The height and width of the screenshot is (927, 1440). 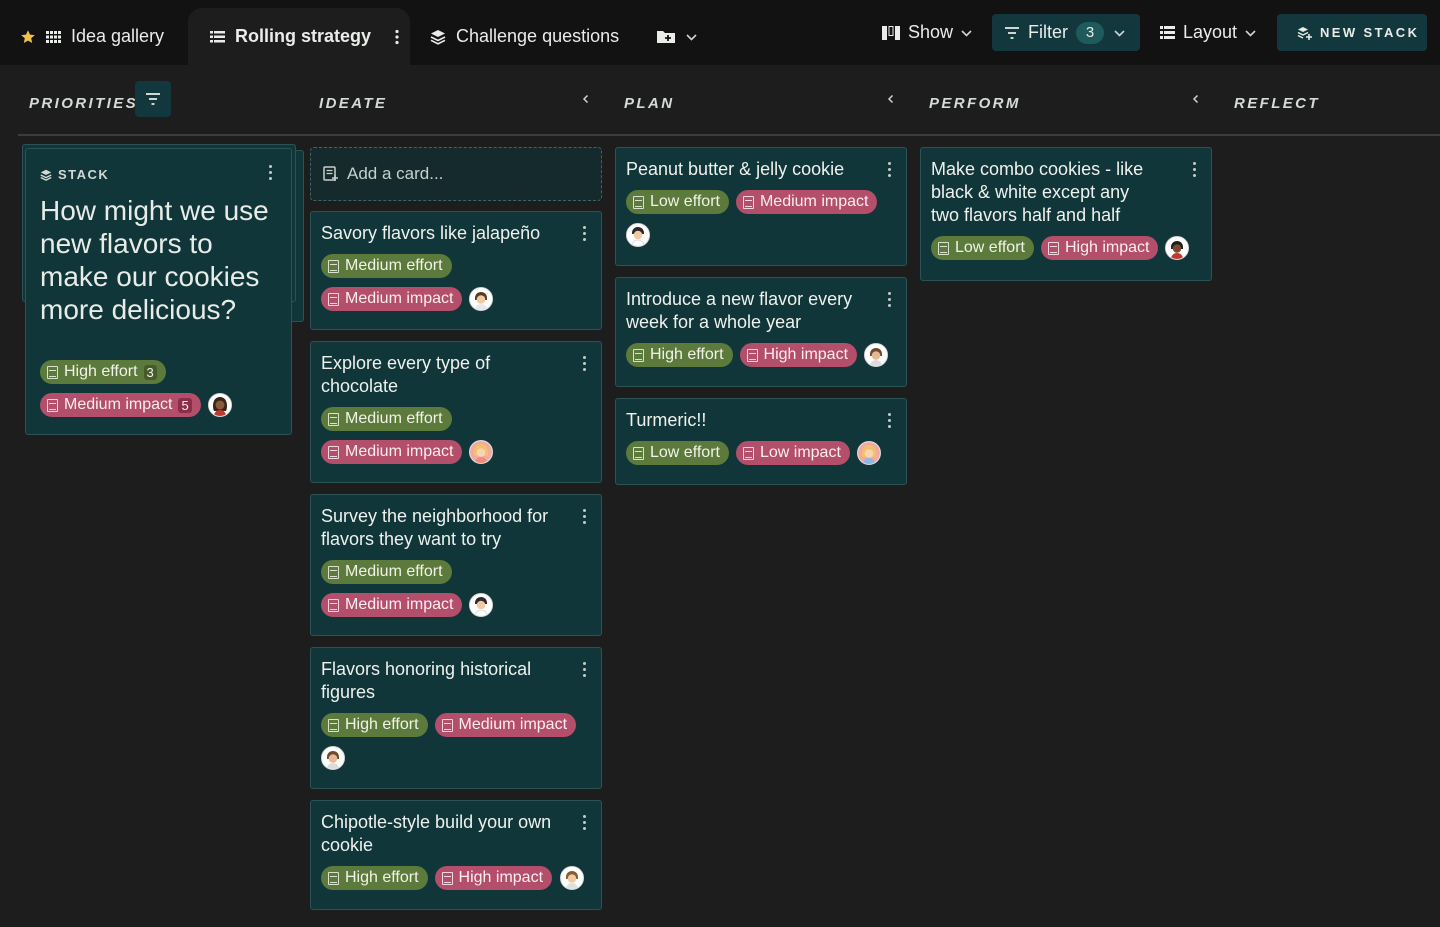 What do you see at coordinates (1090, 32) in the screenshot?
I see `filter-count-badge: 3` at bounding box center [1090, 32].